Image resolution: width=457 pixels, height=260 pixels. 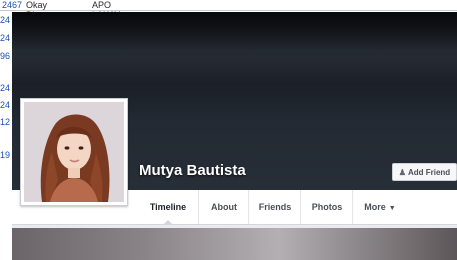 I want to click on tab-label: Timeline, so click(x=168, y=207).